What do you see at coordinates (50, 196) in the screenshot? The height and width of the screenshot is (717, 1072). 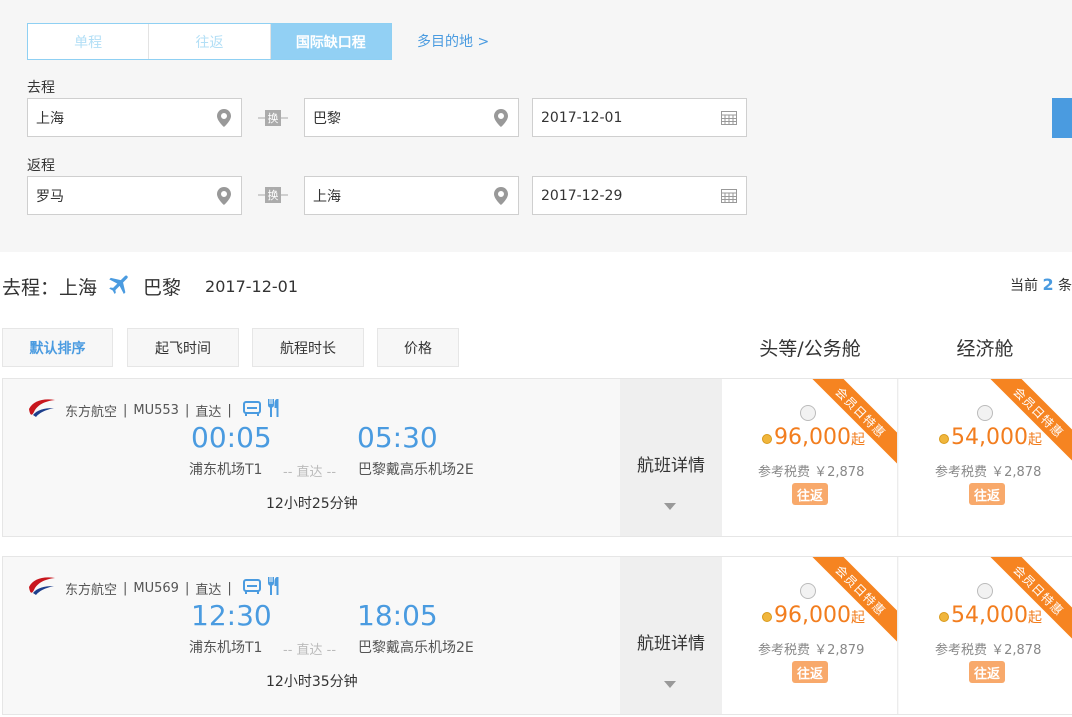 I see `inbound-from-value: 罗马` at bounding box center [50, 196].